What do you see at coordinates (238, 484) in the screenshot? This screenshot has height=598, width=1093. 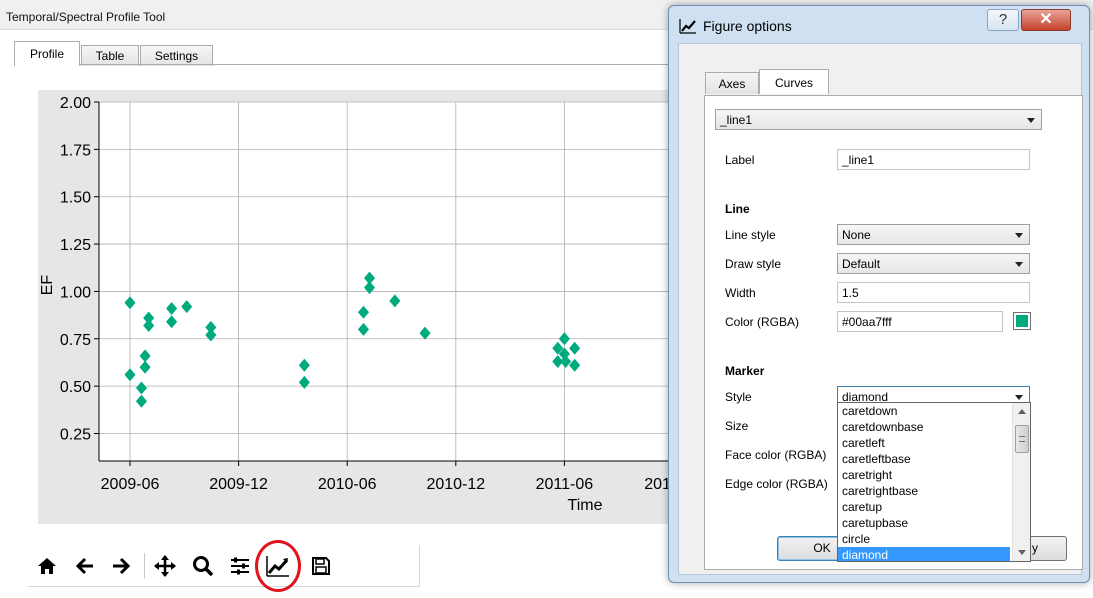 I see `x-tick-label: 2009-12` at bounding box center [238, 484].